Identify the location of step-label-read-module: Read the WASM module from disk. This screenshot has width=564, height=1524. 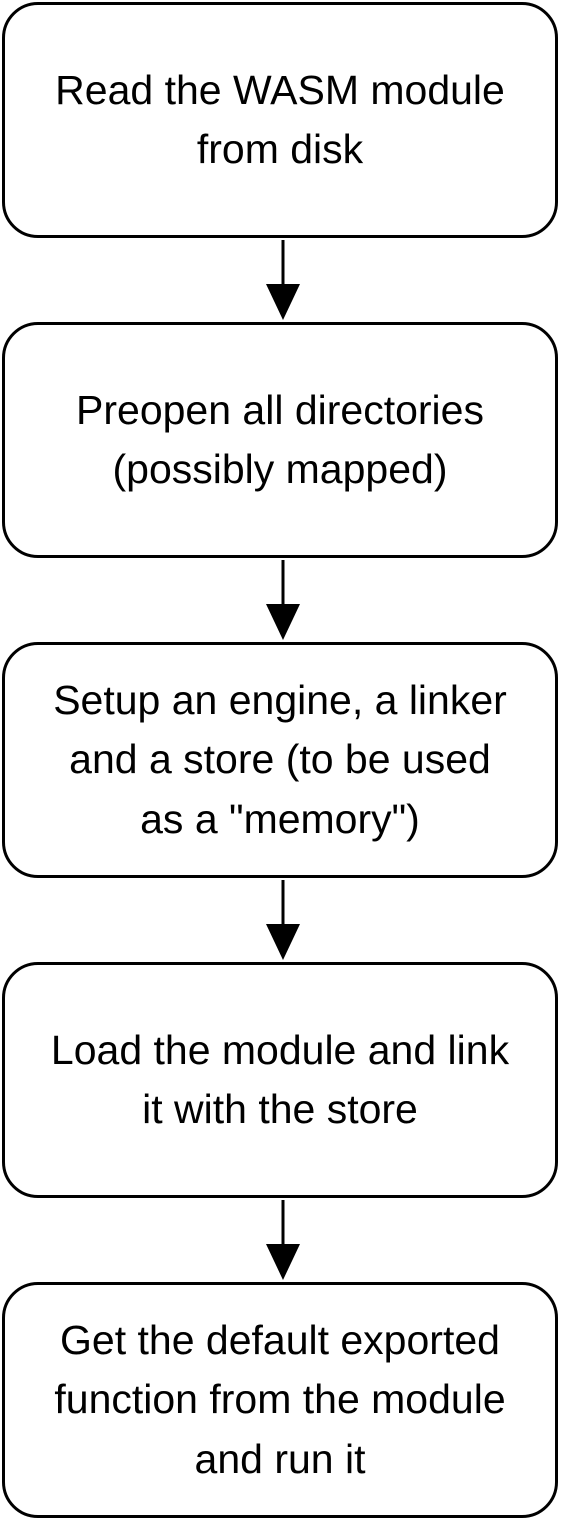
(280, 119).